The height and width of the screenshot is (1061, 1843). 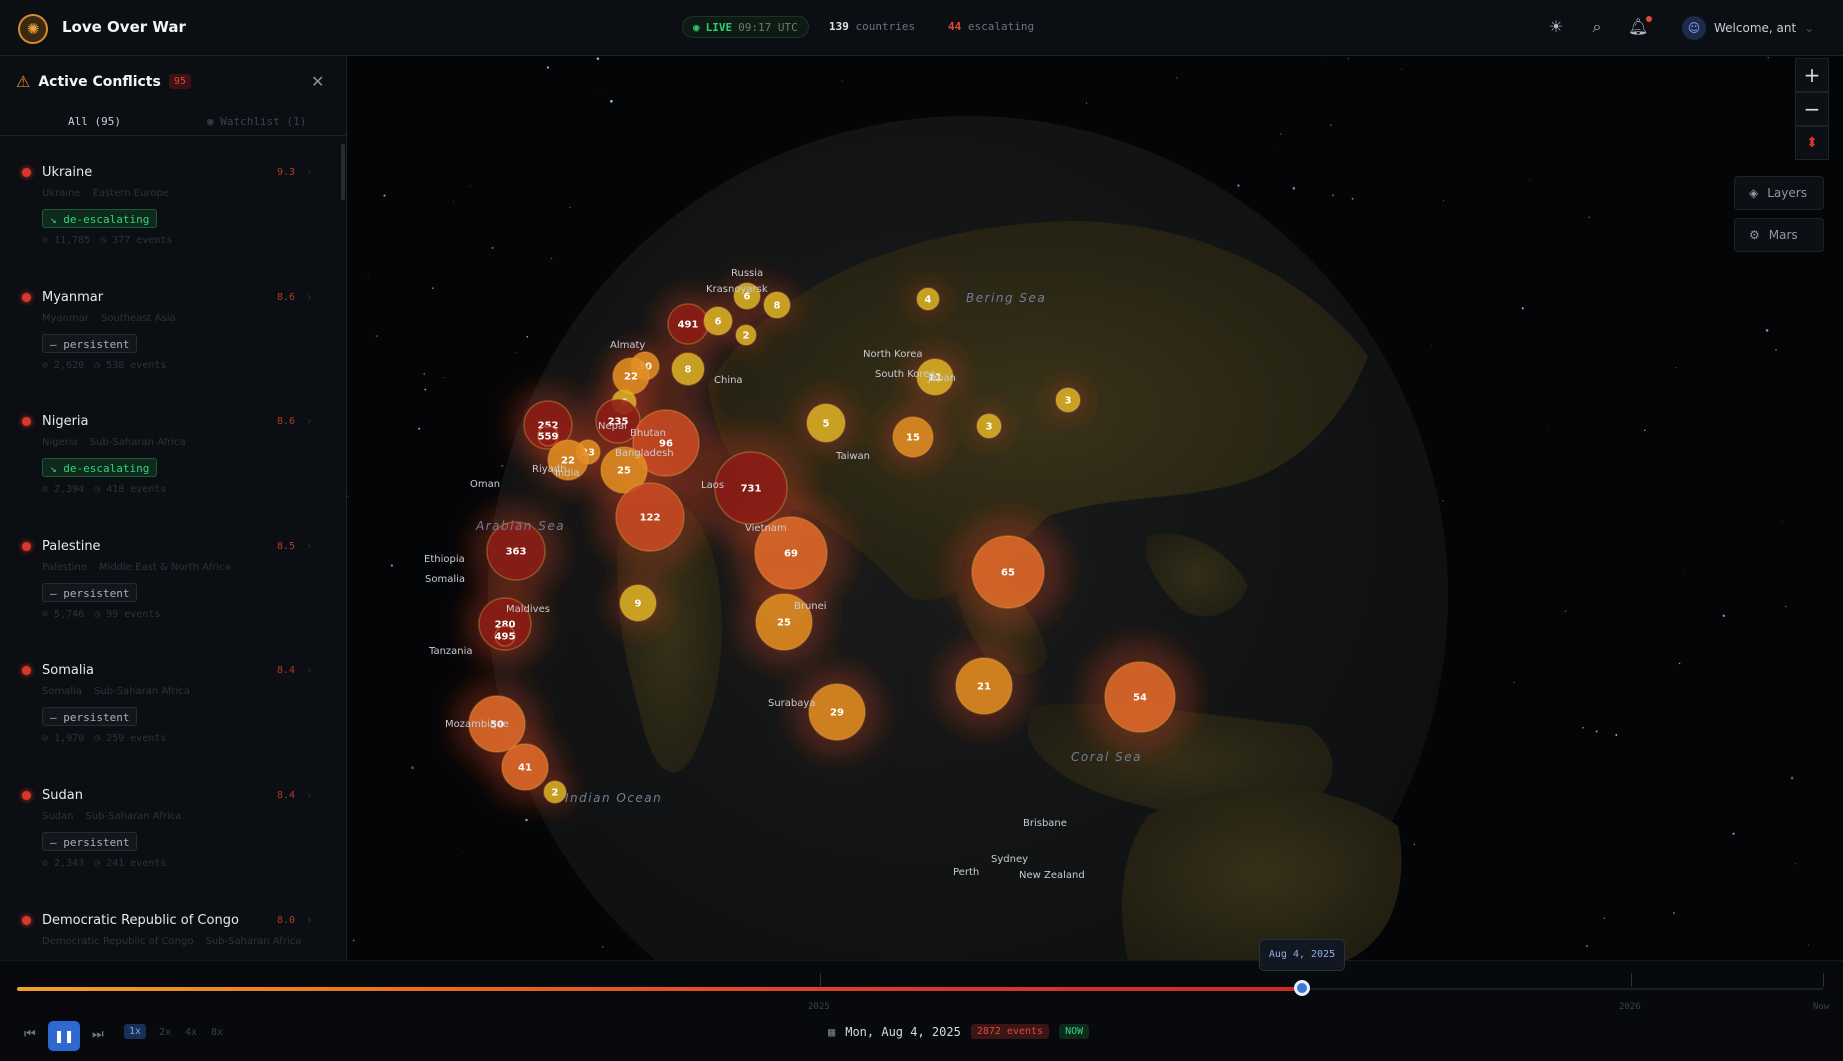 I want to click on tab-watchlist: ◉ Watchlist (1), so click(x=256, y=121).